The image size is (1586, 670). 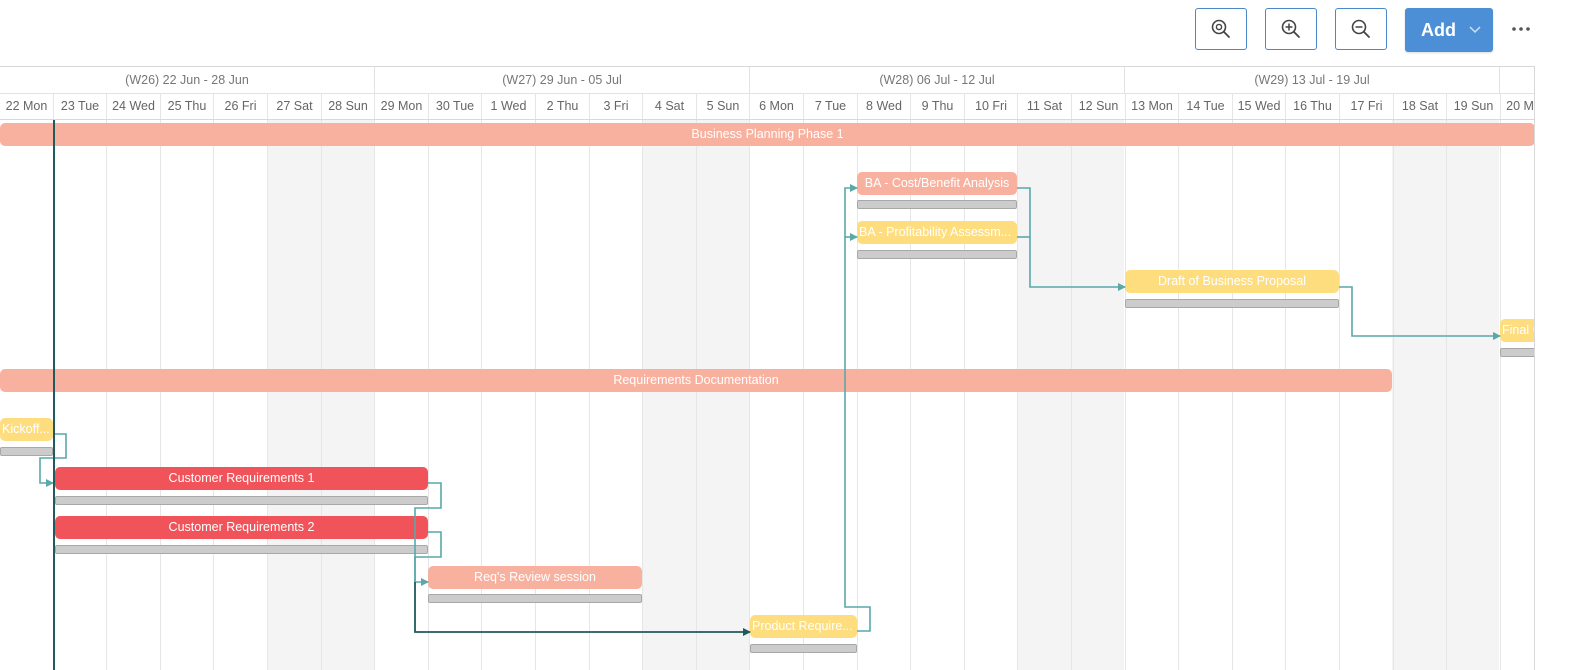 I want to click on week-header-cell: (W29) 13 Jul - 19 Jul, so click(x=1312, y=80).